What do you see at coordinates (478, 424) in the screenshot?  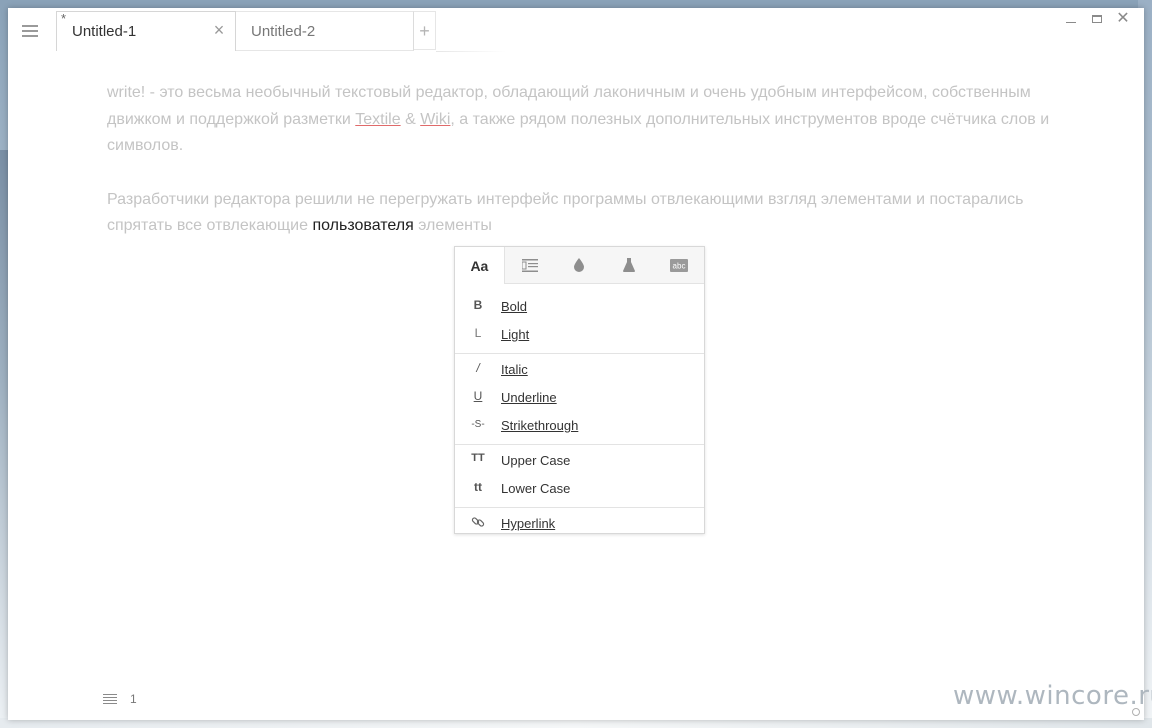 I see `strikethrough-icon: -S-` at bounding box center [478, 424].